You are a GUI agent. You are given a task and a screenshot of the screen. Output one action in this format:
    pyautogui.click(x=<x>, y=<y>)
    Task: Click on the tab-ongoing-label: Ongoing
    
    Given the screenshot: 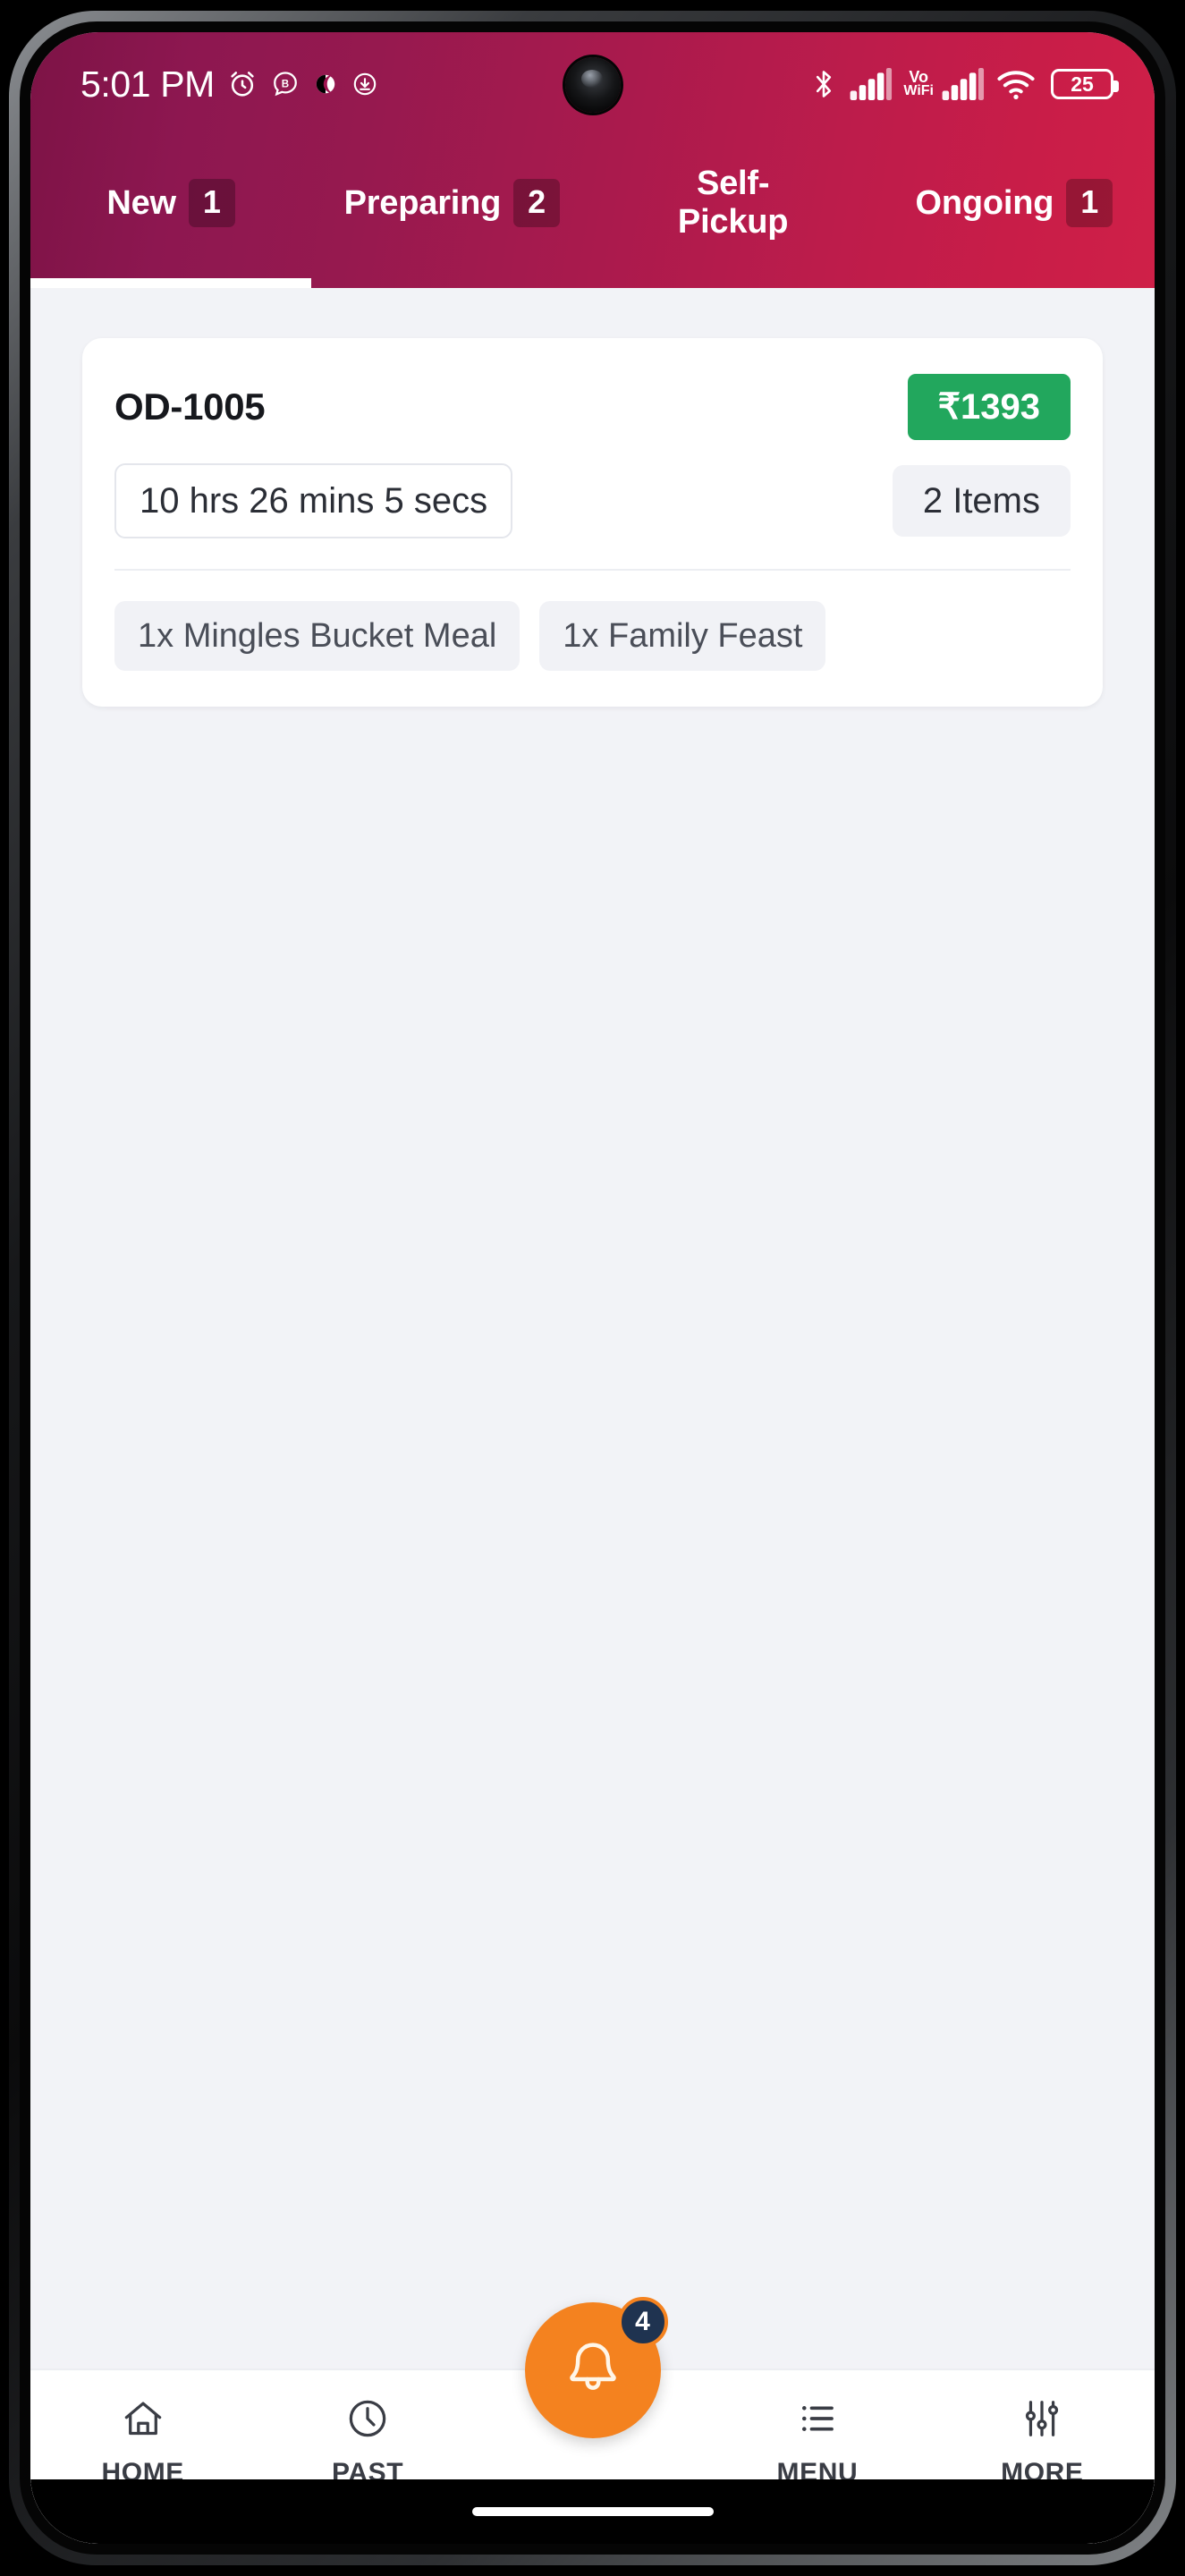 What is the action you would take?
    pyautogui.click(x=984, y=202)
    